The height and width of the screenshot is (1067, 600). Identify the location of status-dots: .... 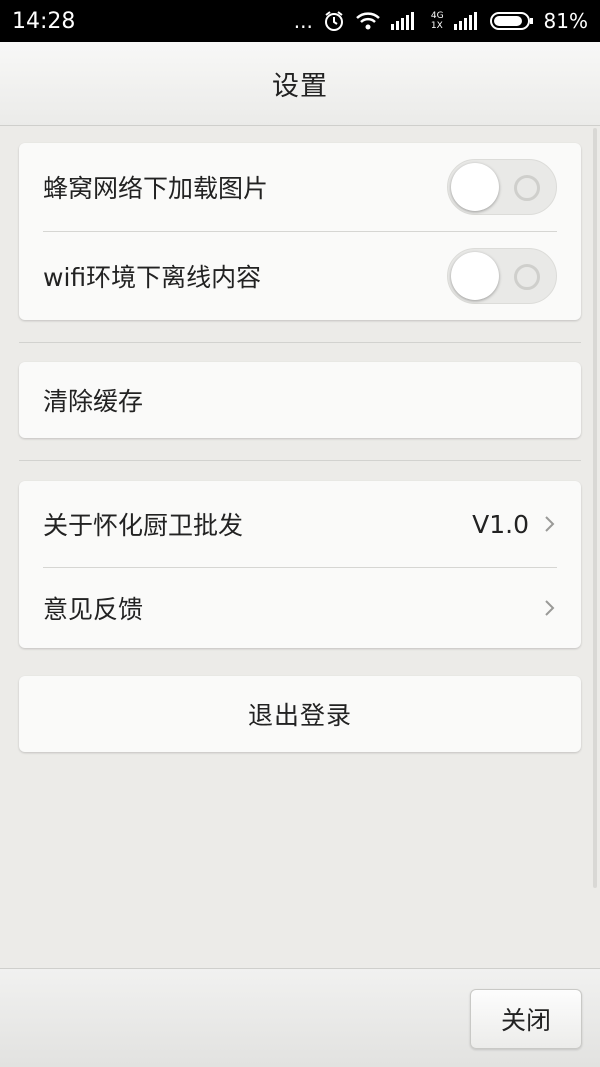
(303, 21).